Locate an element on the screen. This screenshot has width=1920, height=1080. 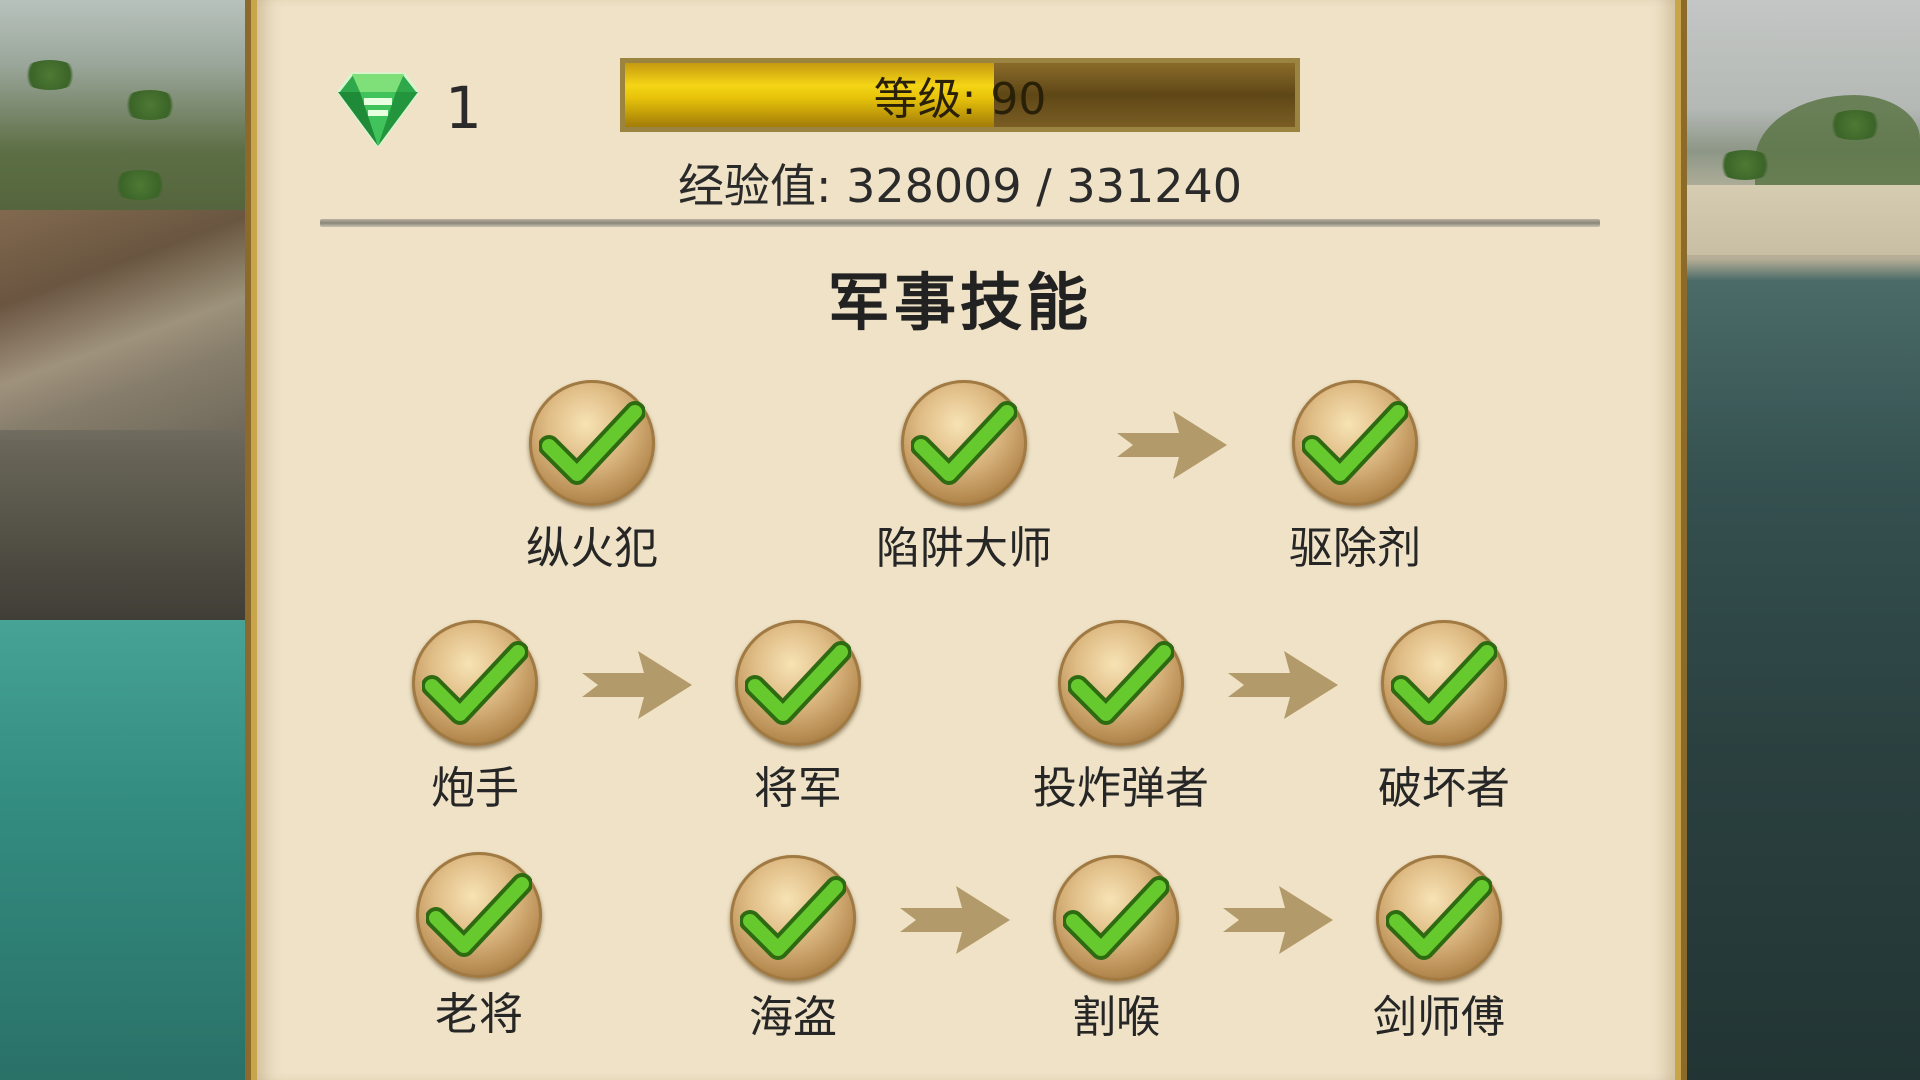
skill-trap-master: 陷阱大师 is located at coordinates (964, 480).